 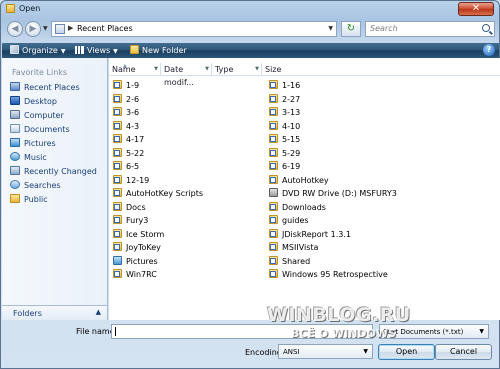 What do you see at coordinates (194, 29) in the screenshot?
I see `address-bar: ▶ Recent Places ▼` at bounding box center [194, 29].